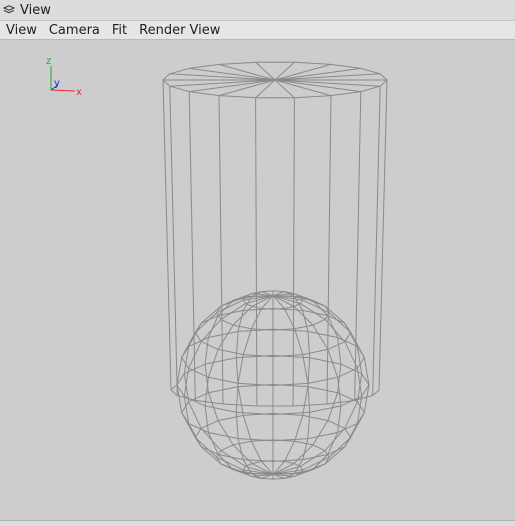 Image resolution: width=515 pixels, height=526 pixels. I want to click on window-bottom-edge, so click(257, 523).